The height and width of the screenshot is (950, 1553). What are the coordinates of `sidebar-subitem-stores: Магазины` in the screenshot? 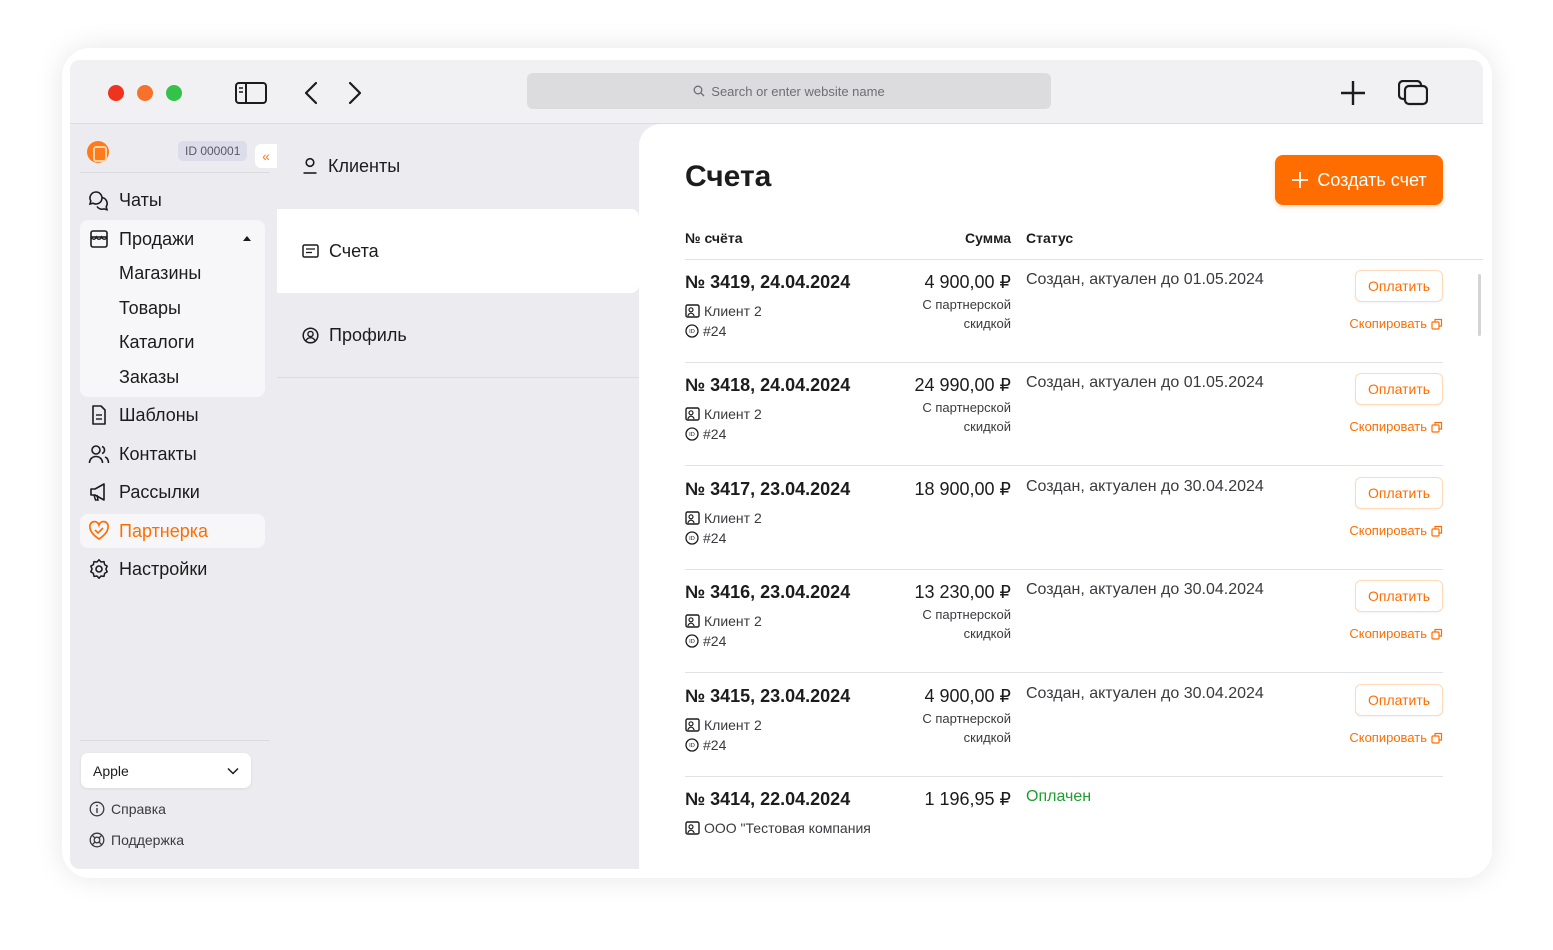 It's located at (160, 273).